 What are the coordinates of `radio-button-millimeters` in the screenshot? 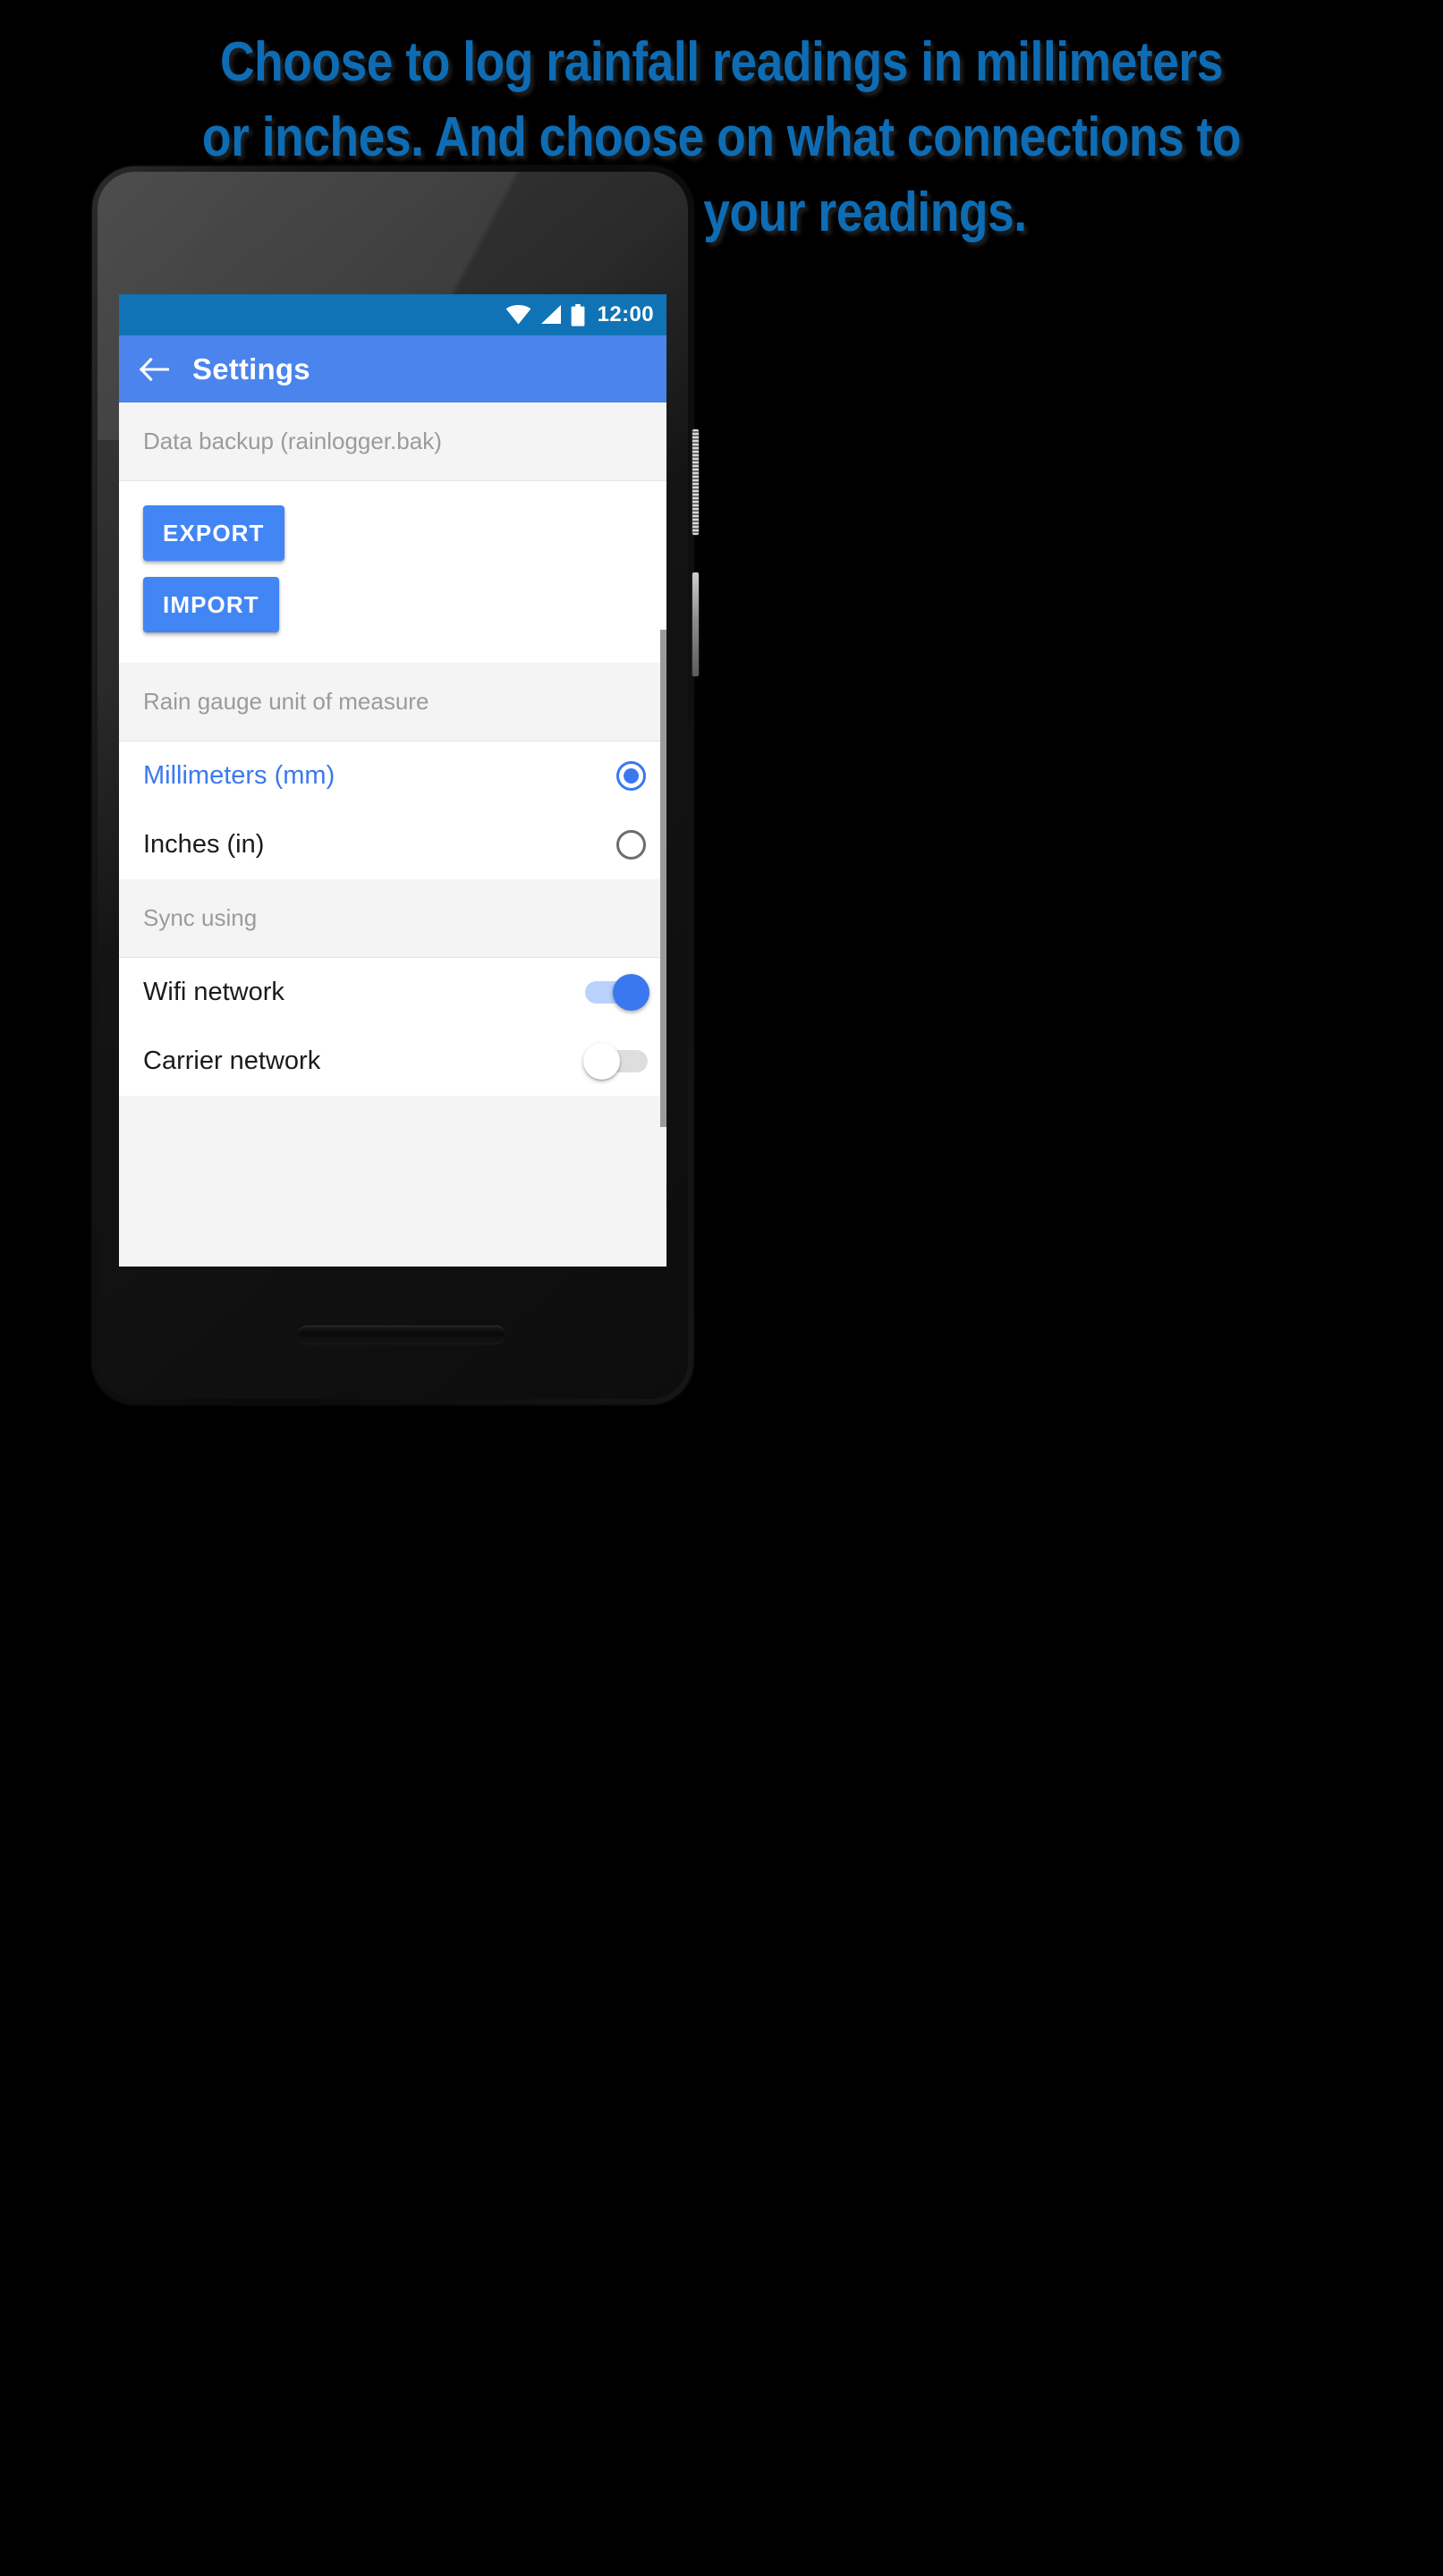 It's located at (631, 776).